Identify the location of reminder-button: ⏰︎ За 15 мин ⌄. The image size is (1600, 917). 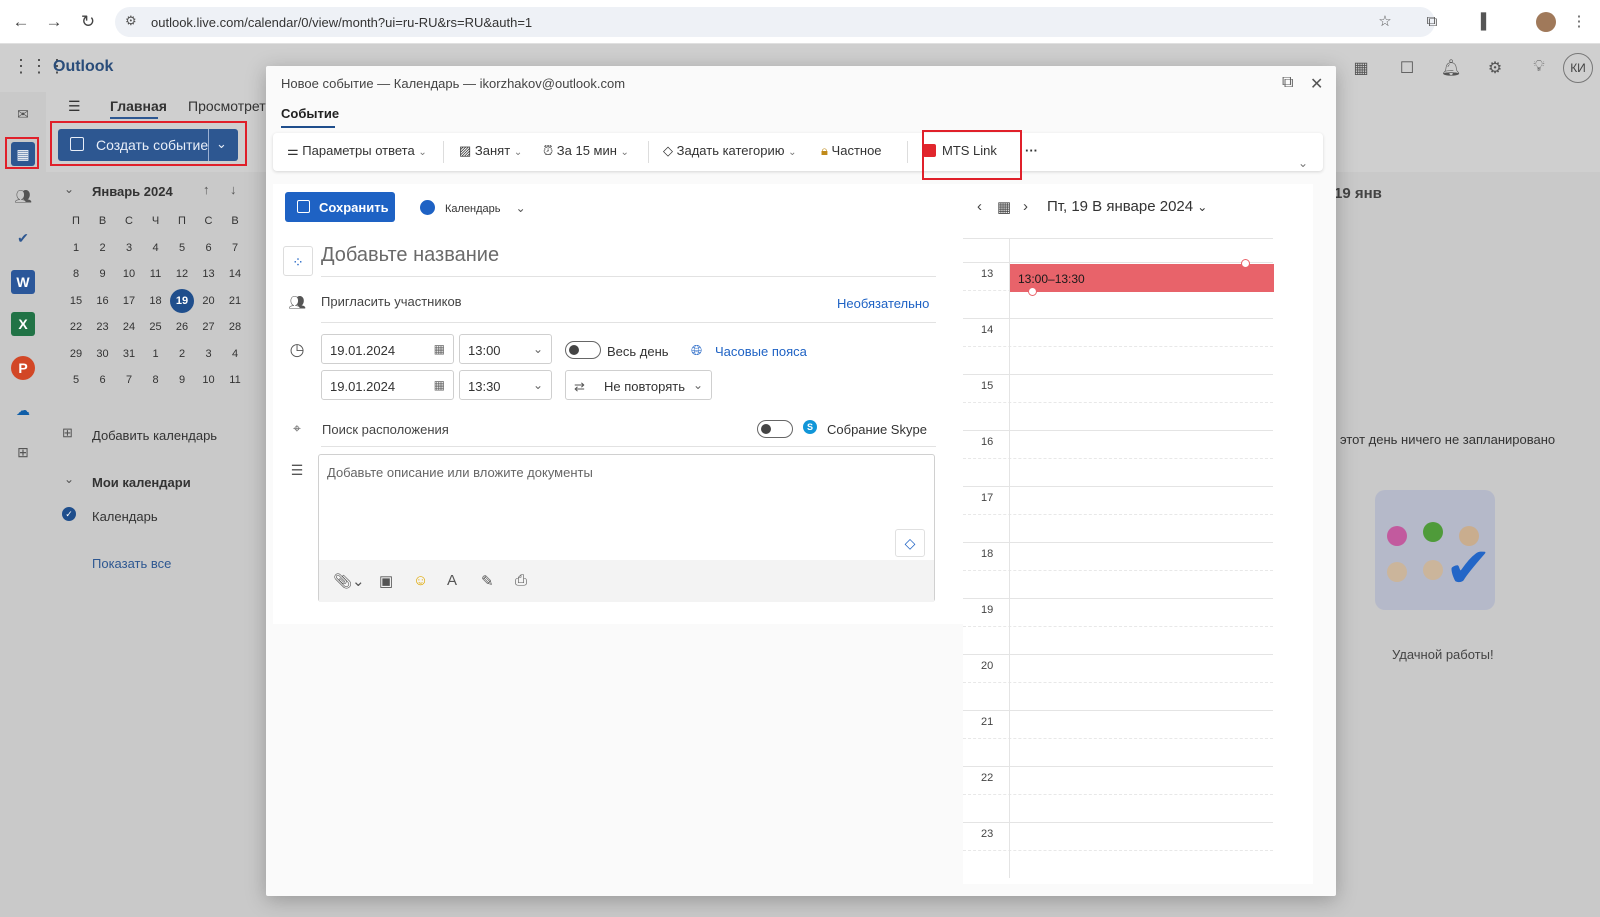
(586, 151).